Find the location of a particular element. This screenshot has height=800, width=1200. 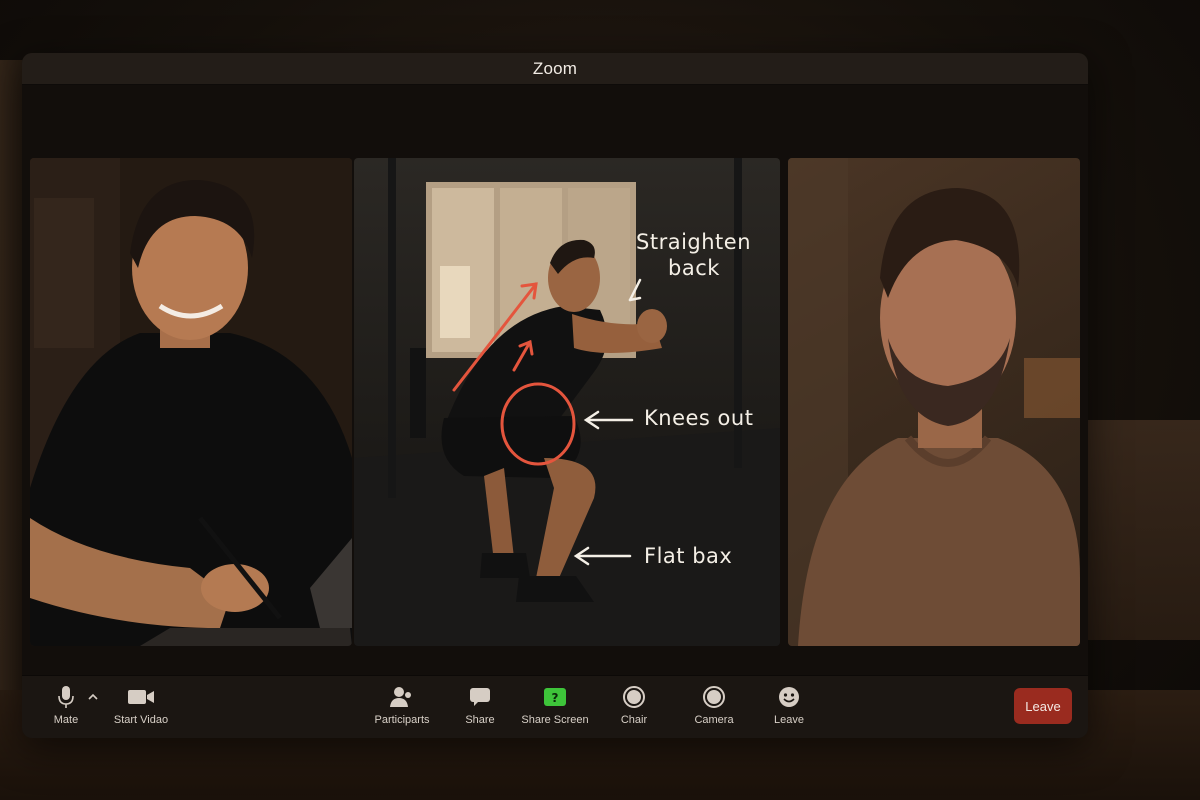

video-camera-icon is located at coordinates (141, 697).